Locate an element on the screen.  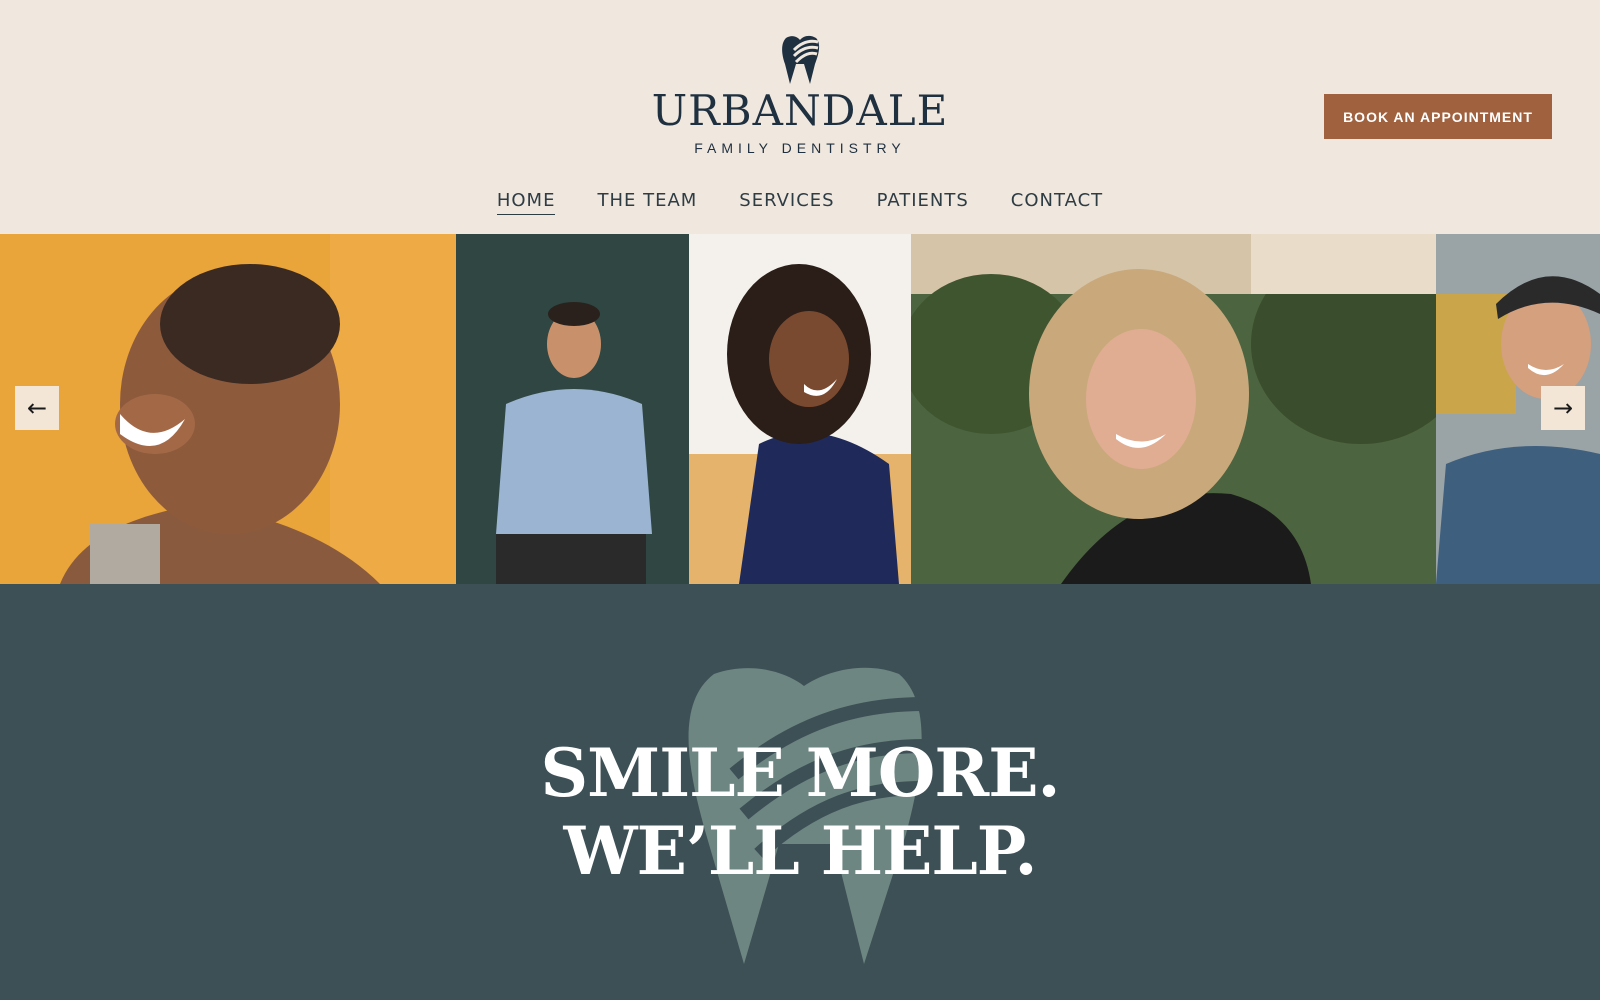
brand-logo: URBANDALE FAMILY DENTISTRY is located at coordinates (800, 95).